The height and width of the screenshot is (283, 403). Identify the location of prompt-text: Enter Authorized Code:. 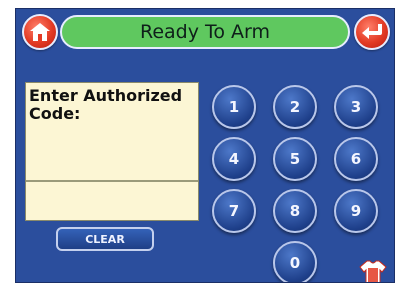
(106, 104).